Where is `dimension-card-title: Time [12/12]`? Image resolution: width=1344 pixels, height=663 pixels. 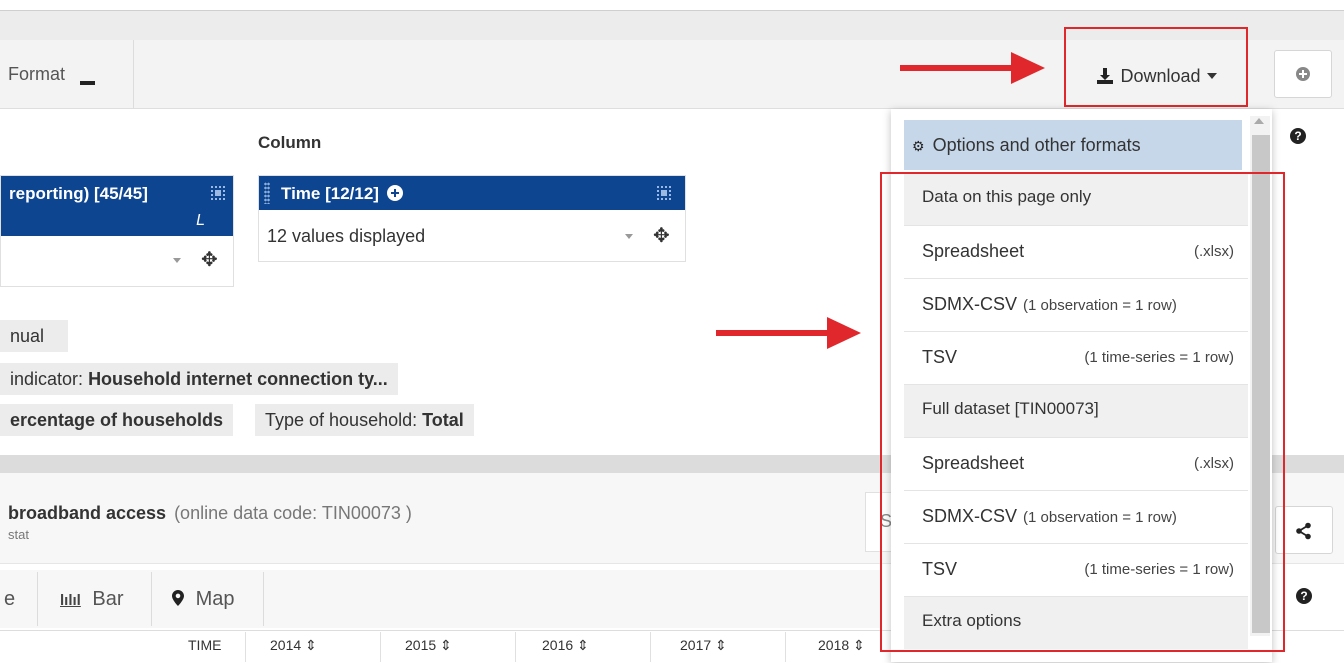 dimension-card-title: Time [12/12] is located at coordinates (342, 194).